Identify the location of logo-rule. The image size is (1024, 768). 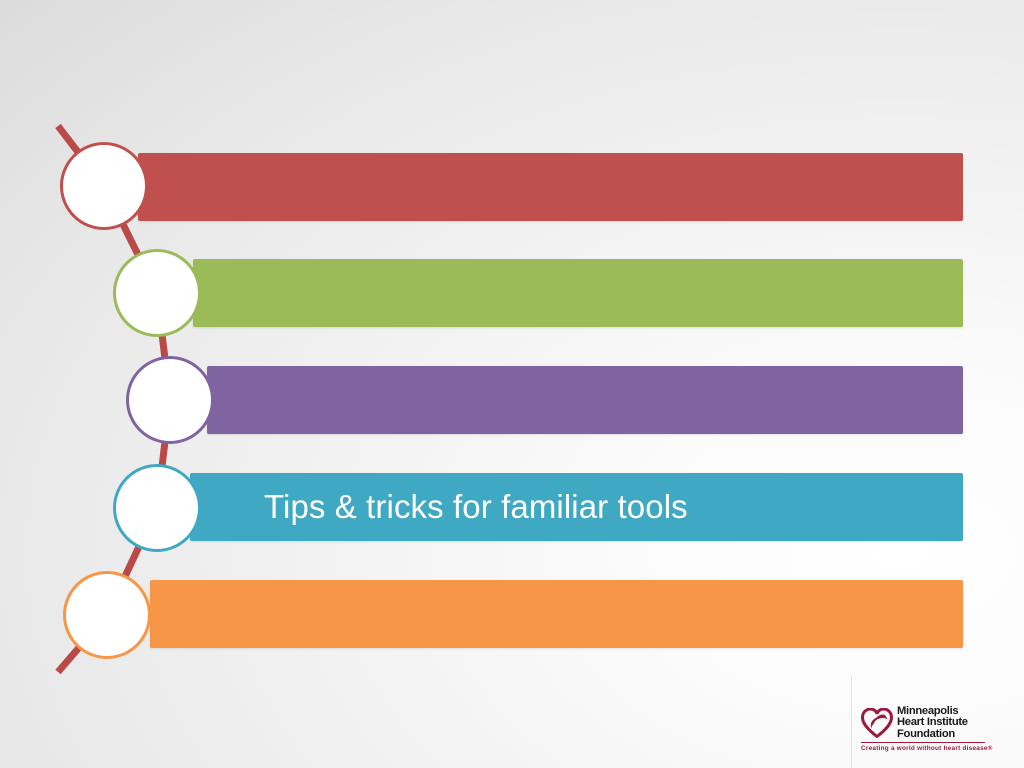
(923, 743).